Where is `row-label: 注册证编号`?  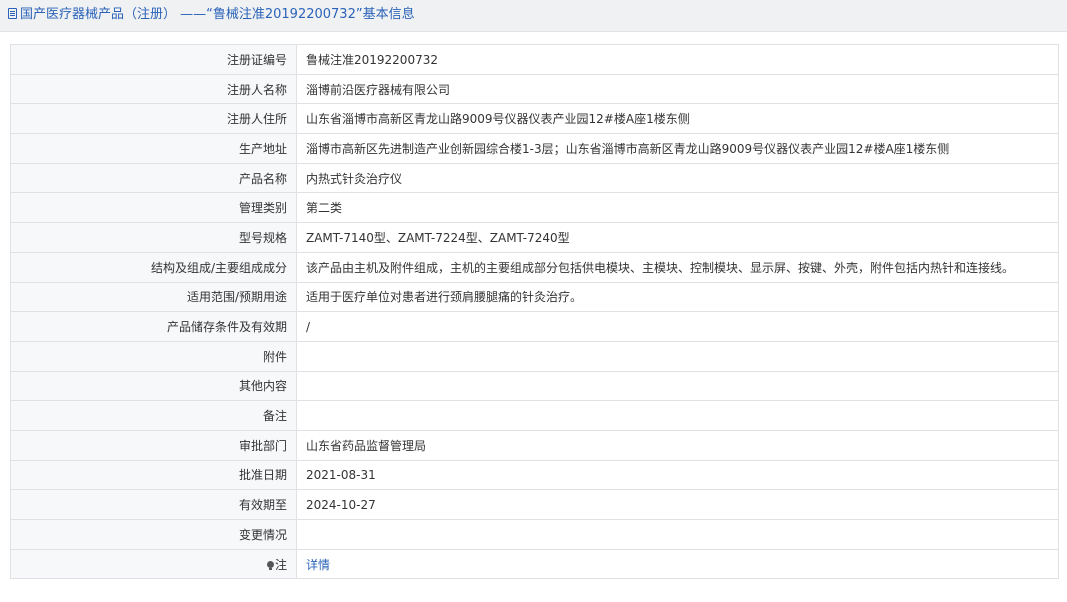
row-label: 注册证编号 is located at coordinates (153, 59).